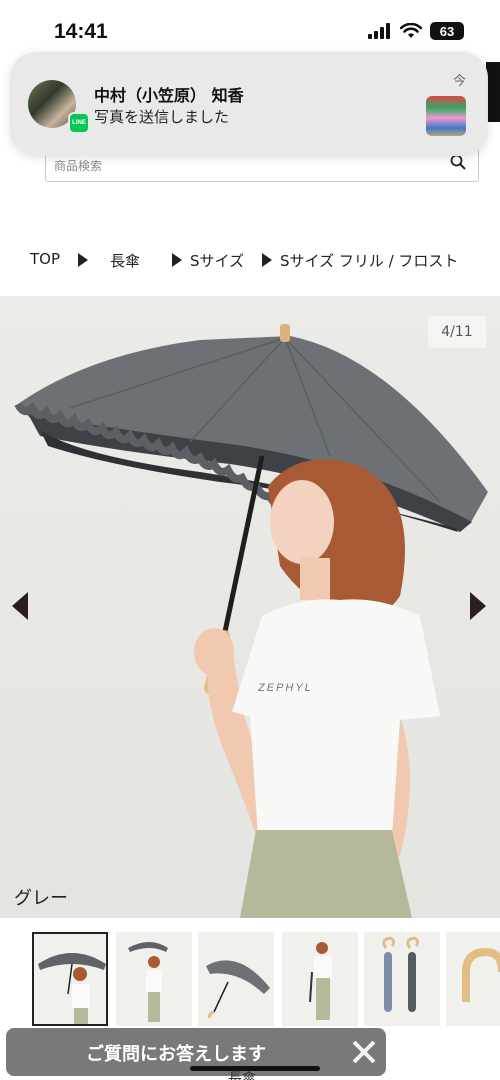 This screenshot has height=1080, width=500. Describe the element at coordinates (41, 898) in the screenshot. I see `color-label: グレー` at that location.